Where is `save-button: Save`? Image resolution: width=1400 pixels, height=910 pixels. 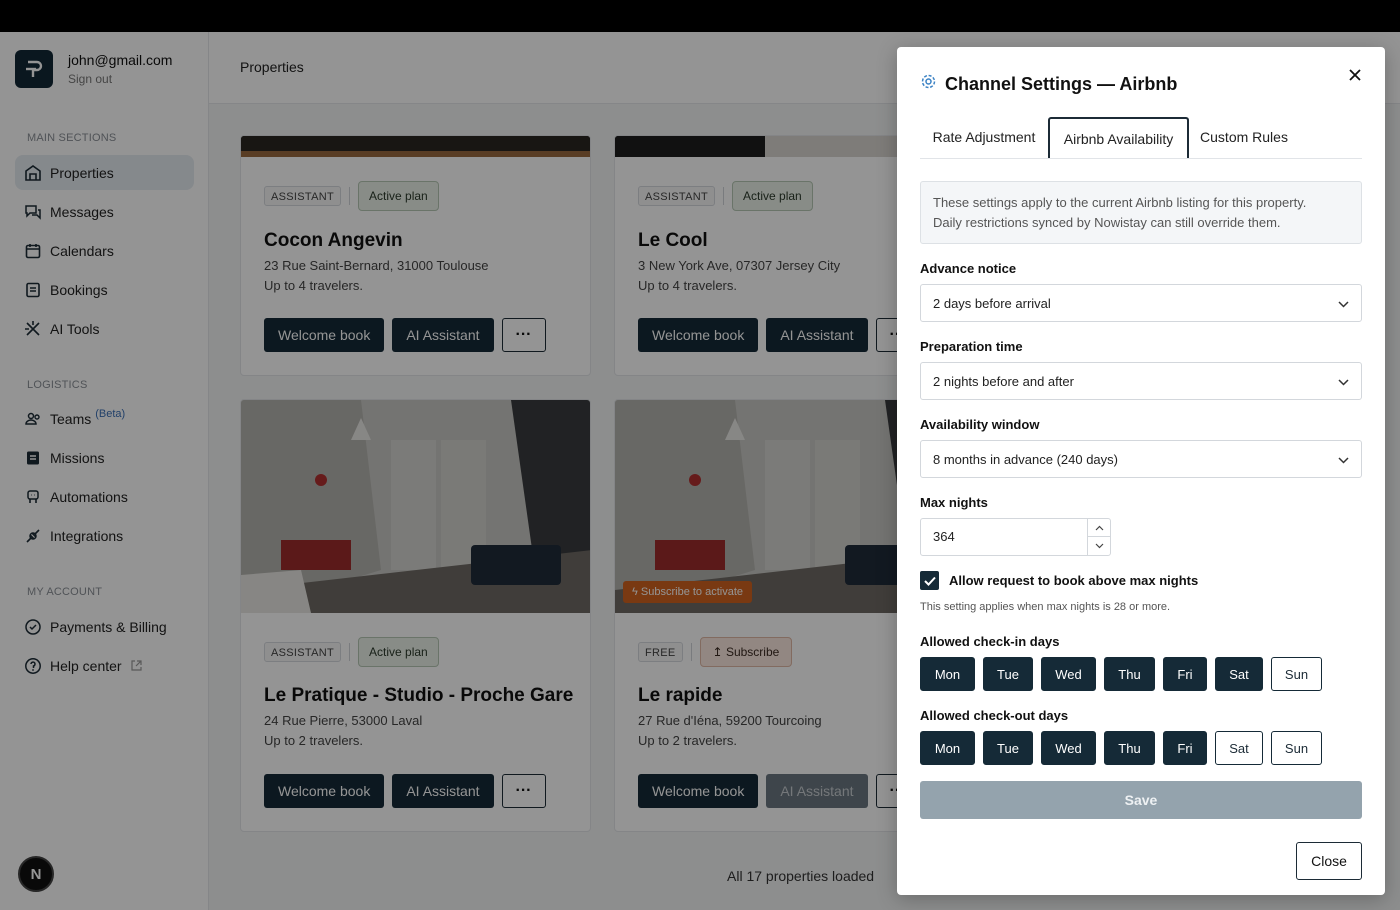
save-button: Save is located at coordinates (1141, 800).